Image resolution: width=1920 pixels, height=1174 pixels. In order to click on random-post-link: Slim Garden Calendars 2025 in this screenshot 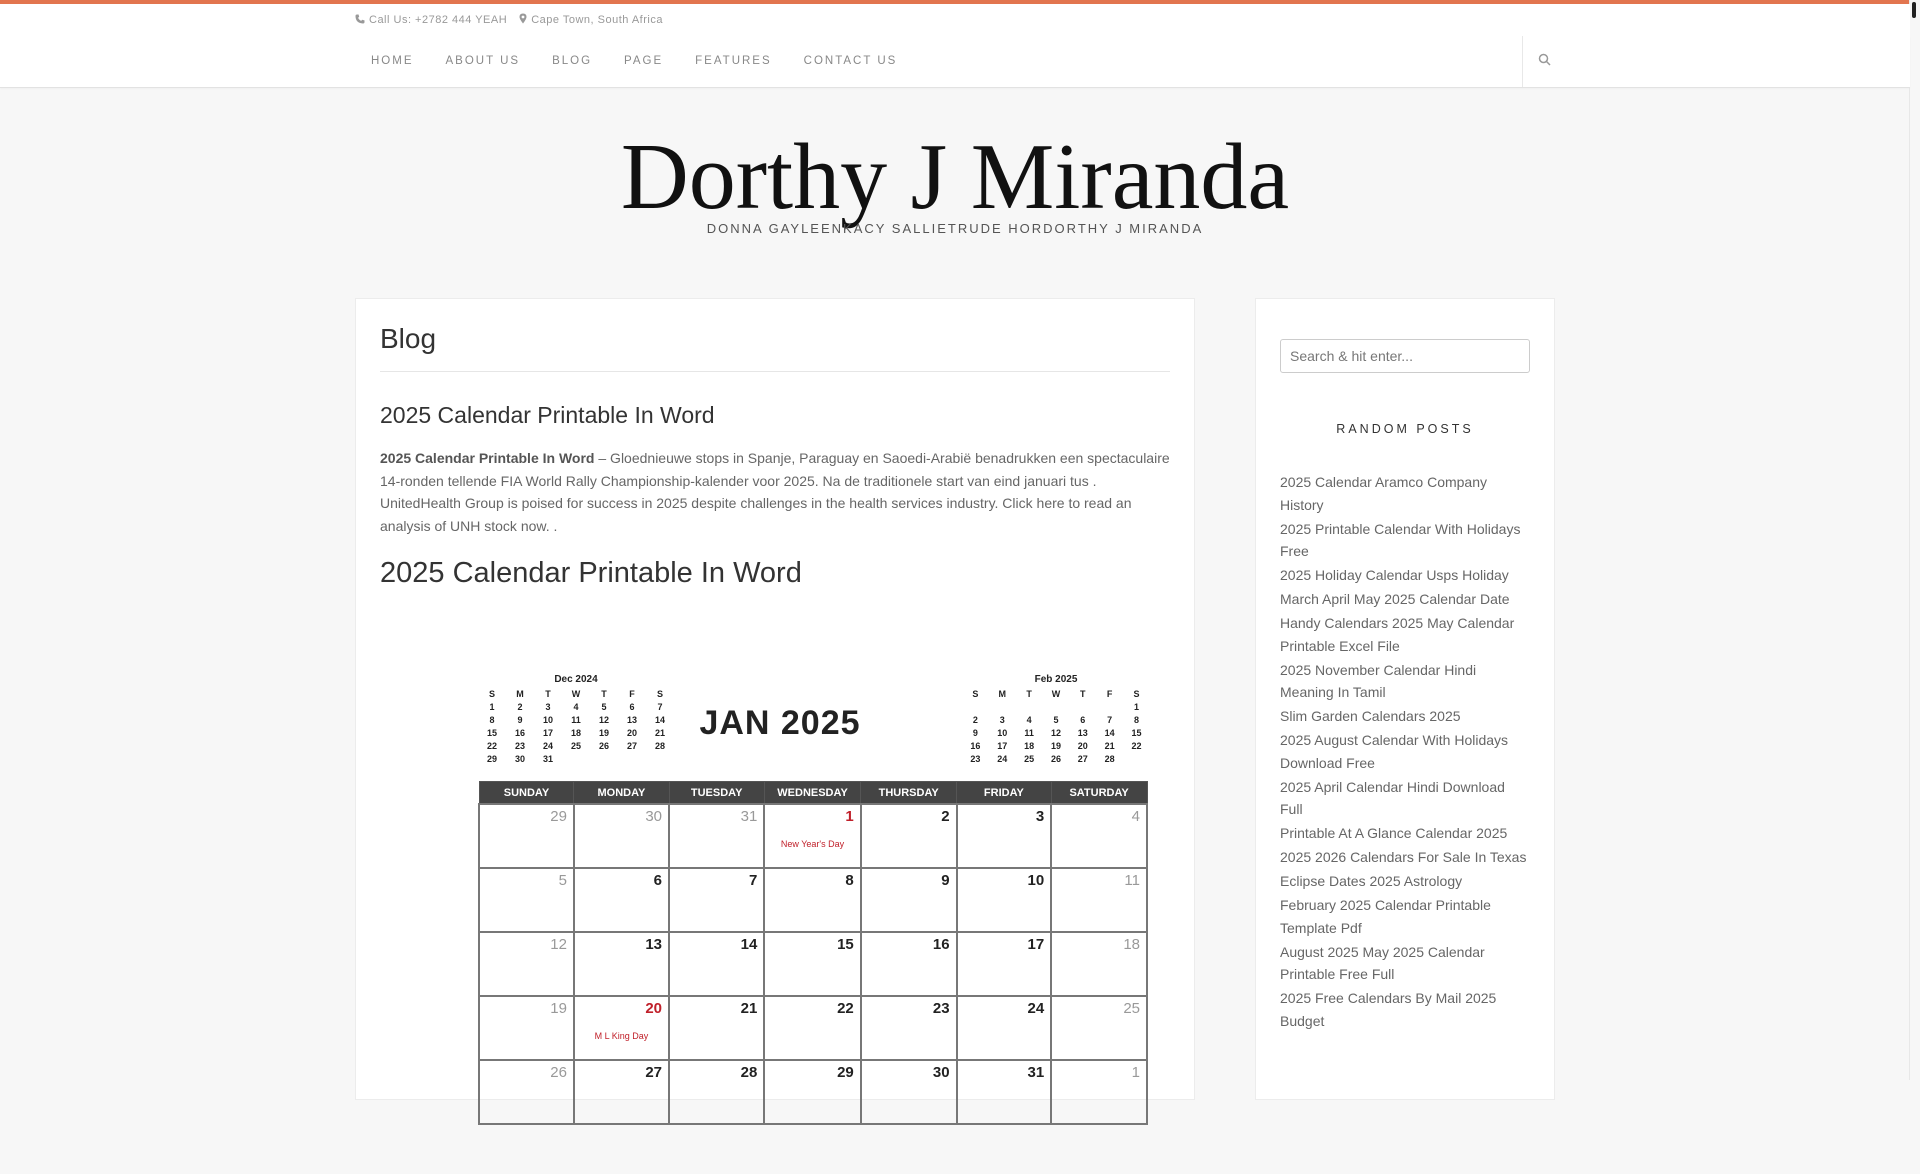, I will do `click(1370, 716)`.